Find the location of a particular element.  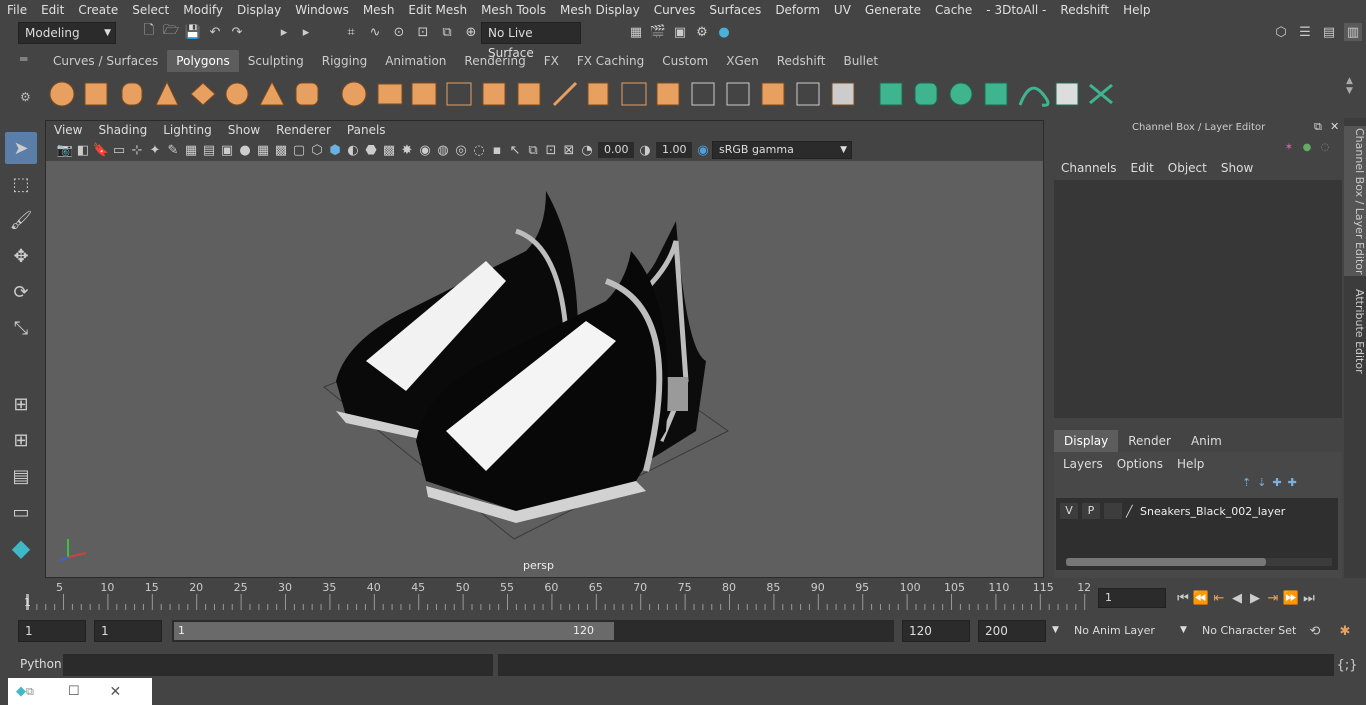

animation-start-field: 1 is located at coordinates (52, 631).